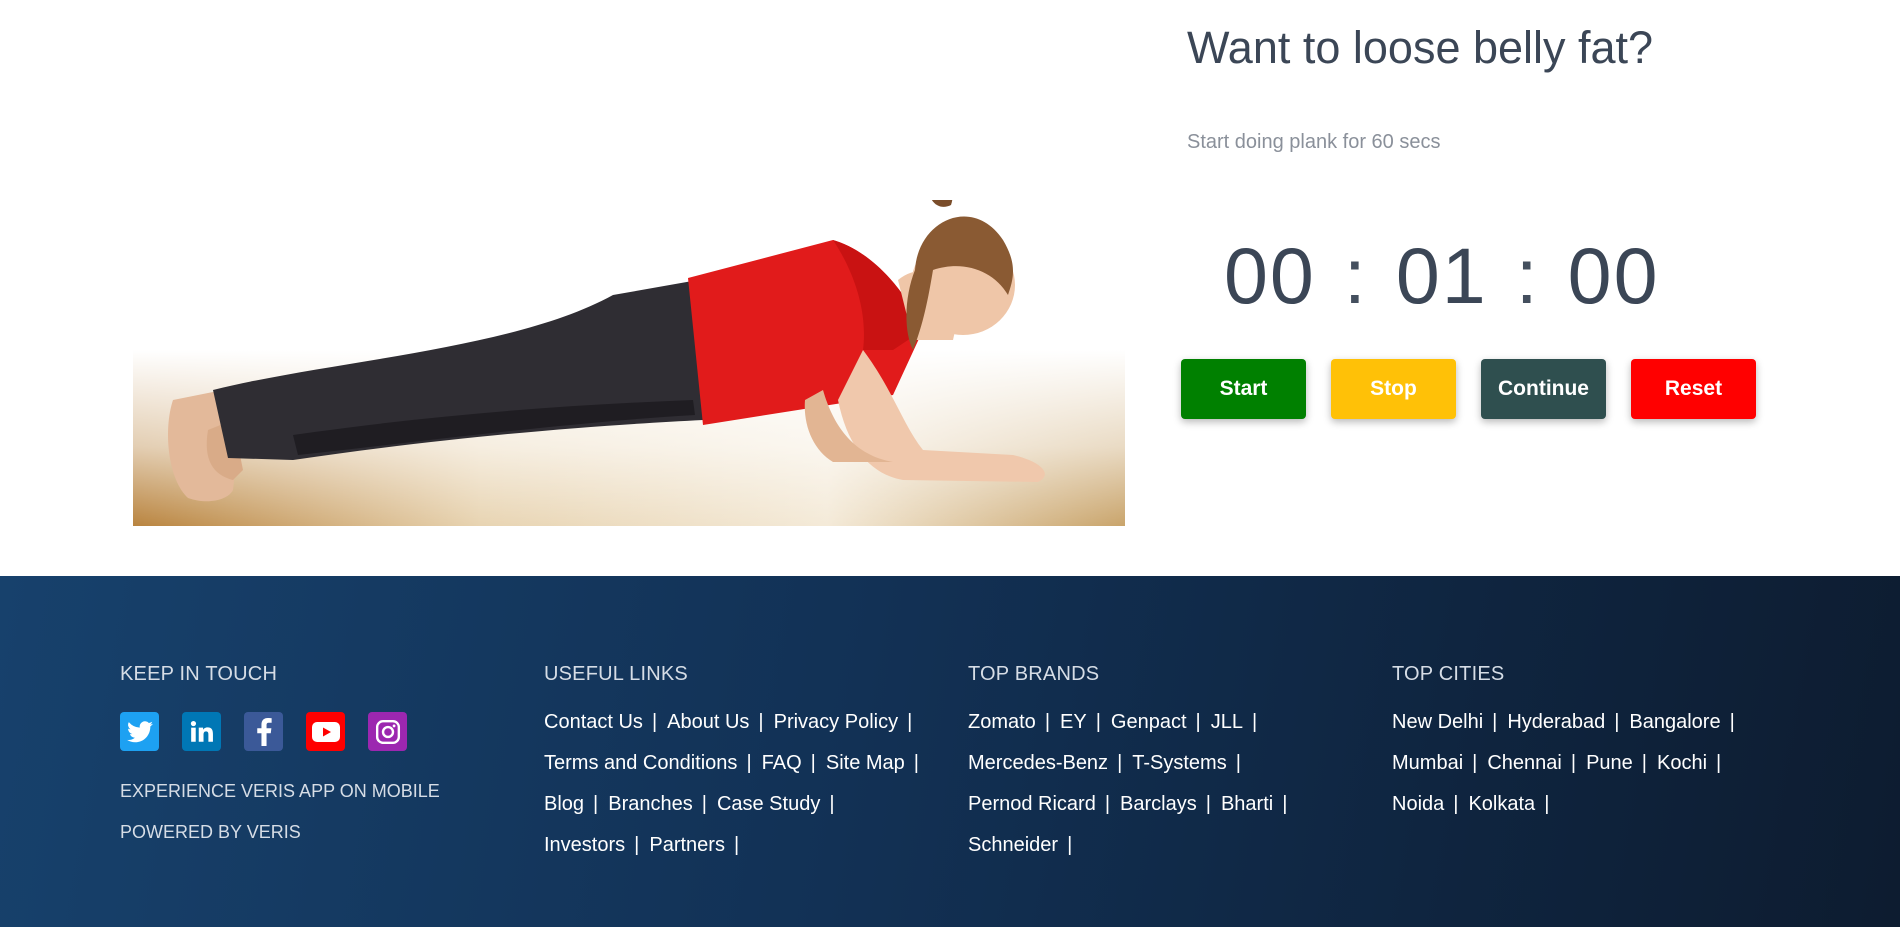  Describe the element at coordinates (564, 804) in the screenshot. I see `footer-link: Blog` at that location.